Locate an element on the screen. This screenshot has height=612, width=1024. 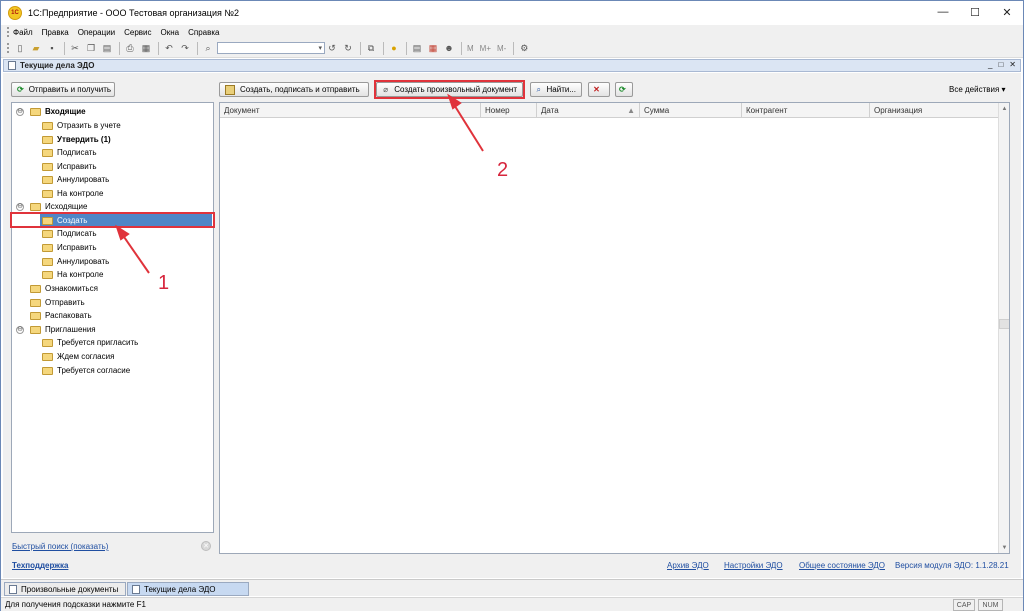
column-header-counterparty: Контрагент is located at coordinates (806, 110).